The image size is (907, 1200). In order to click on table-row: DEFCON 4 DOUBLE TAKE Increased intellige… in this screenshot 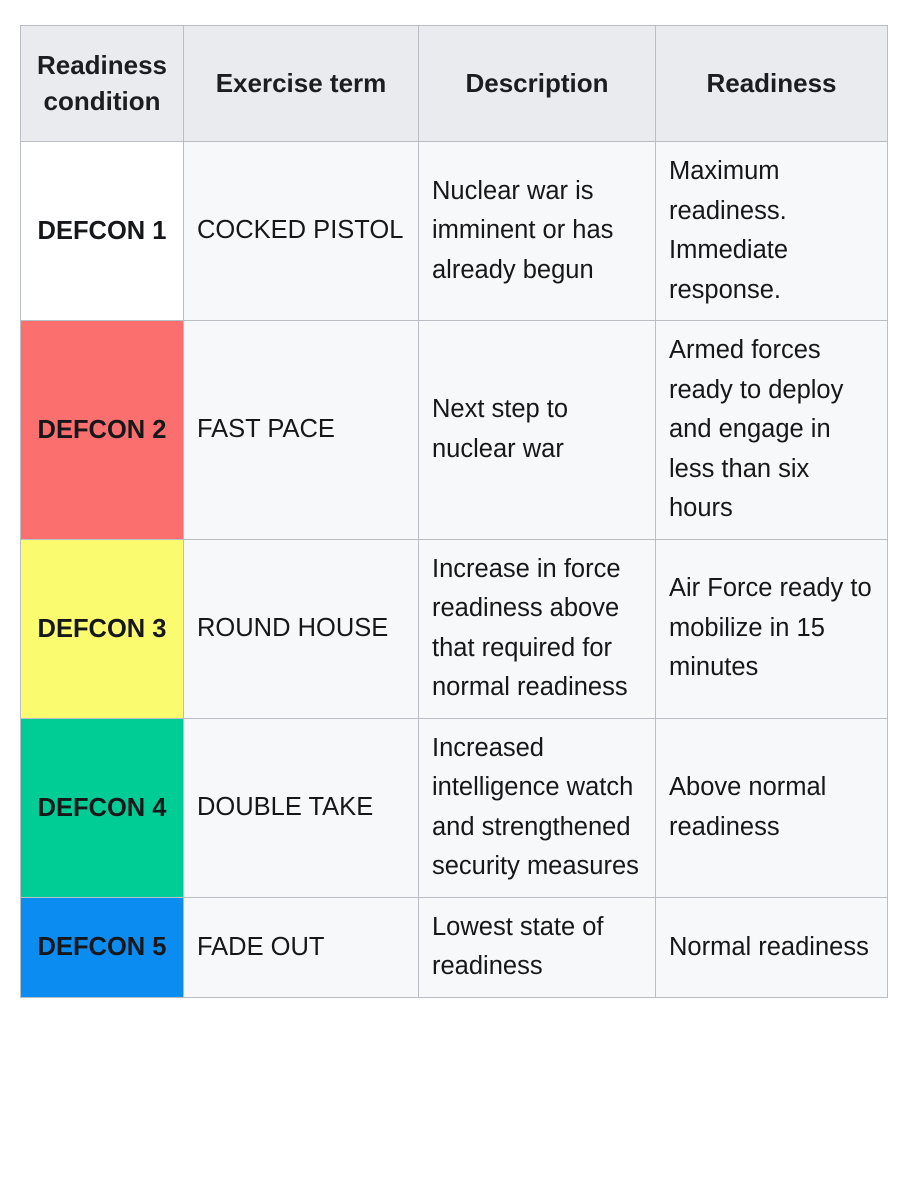, I will do `click(454, 807)`.